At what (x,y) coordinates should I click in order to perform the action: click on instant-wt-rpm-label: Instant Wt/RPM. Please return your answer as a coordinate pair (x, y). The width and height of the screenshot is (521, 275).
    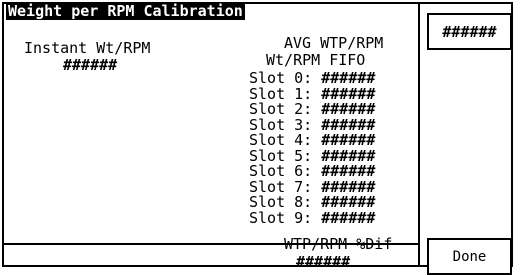
    Looking at the image, I should click on (87, 48).